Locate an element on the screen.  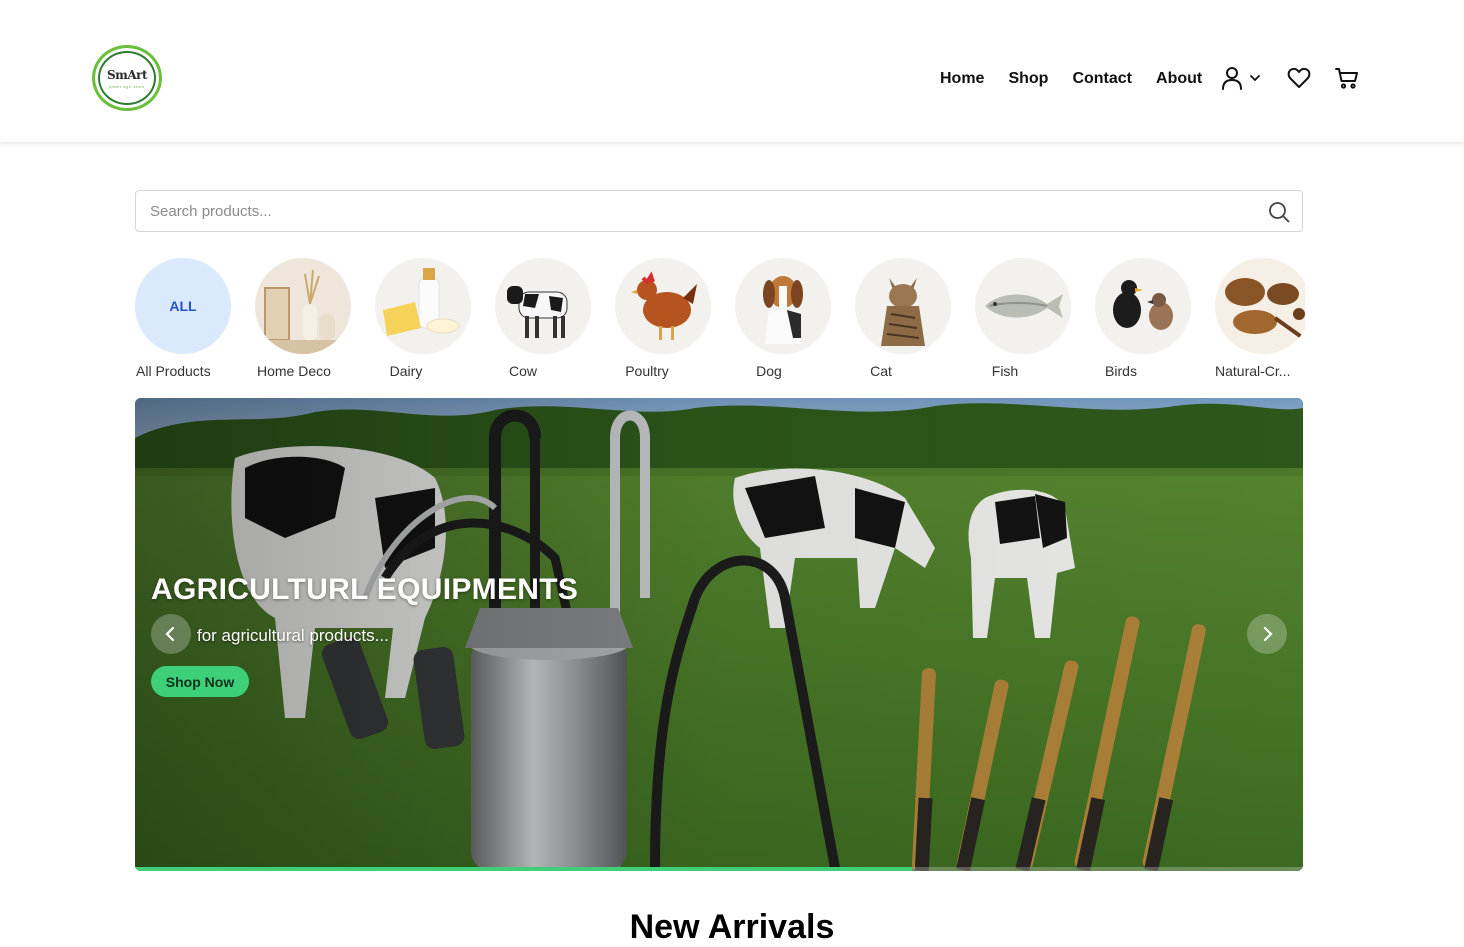
dairy-image is located at coordinates (423, 306).